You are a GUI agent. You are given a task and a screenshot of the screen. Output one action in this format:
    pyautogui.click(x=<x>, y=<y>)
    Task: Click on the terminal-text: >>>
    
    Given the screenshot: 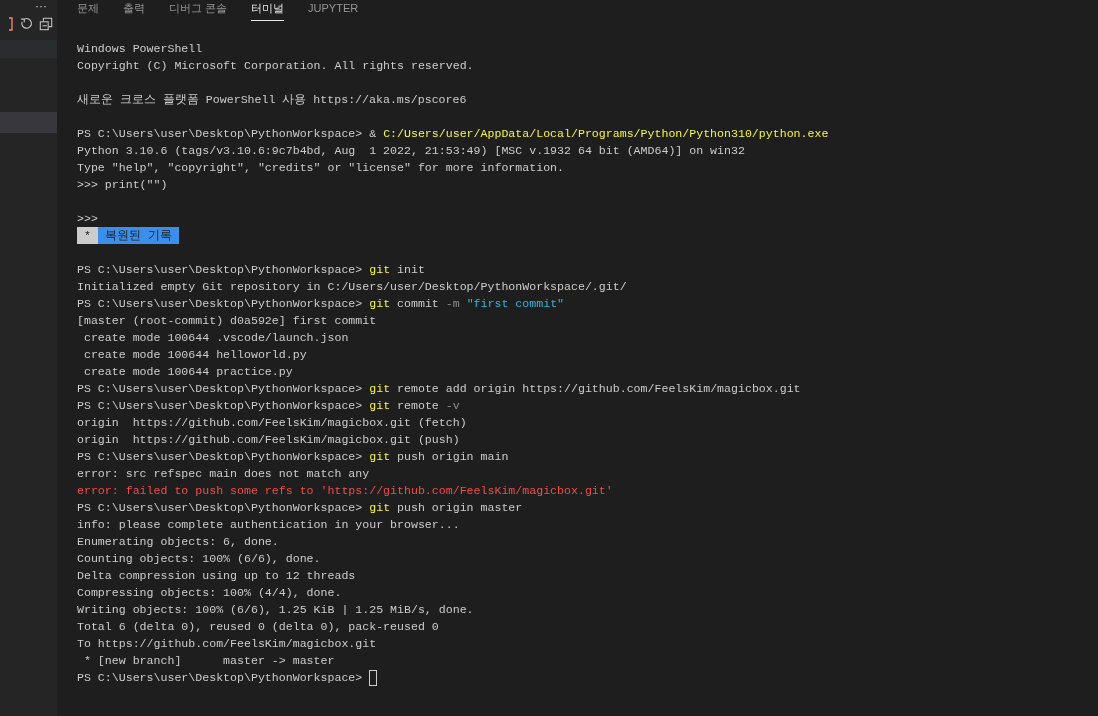 What is the action you would take?
    pyautogui.click(x=87, y=219)
    